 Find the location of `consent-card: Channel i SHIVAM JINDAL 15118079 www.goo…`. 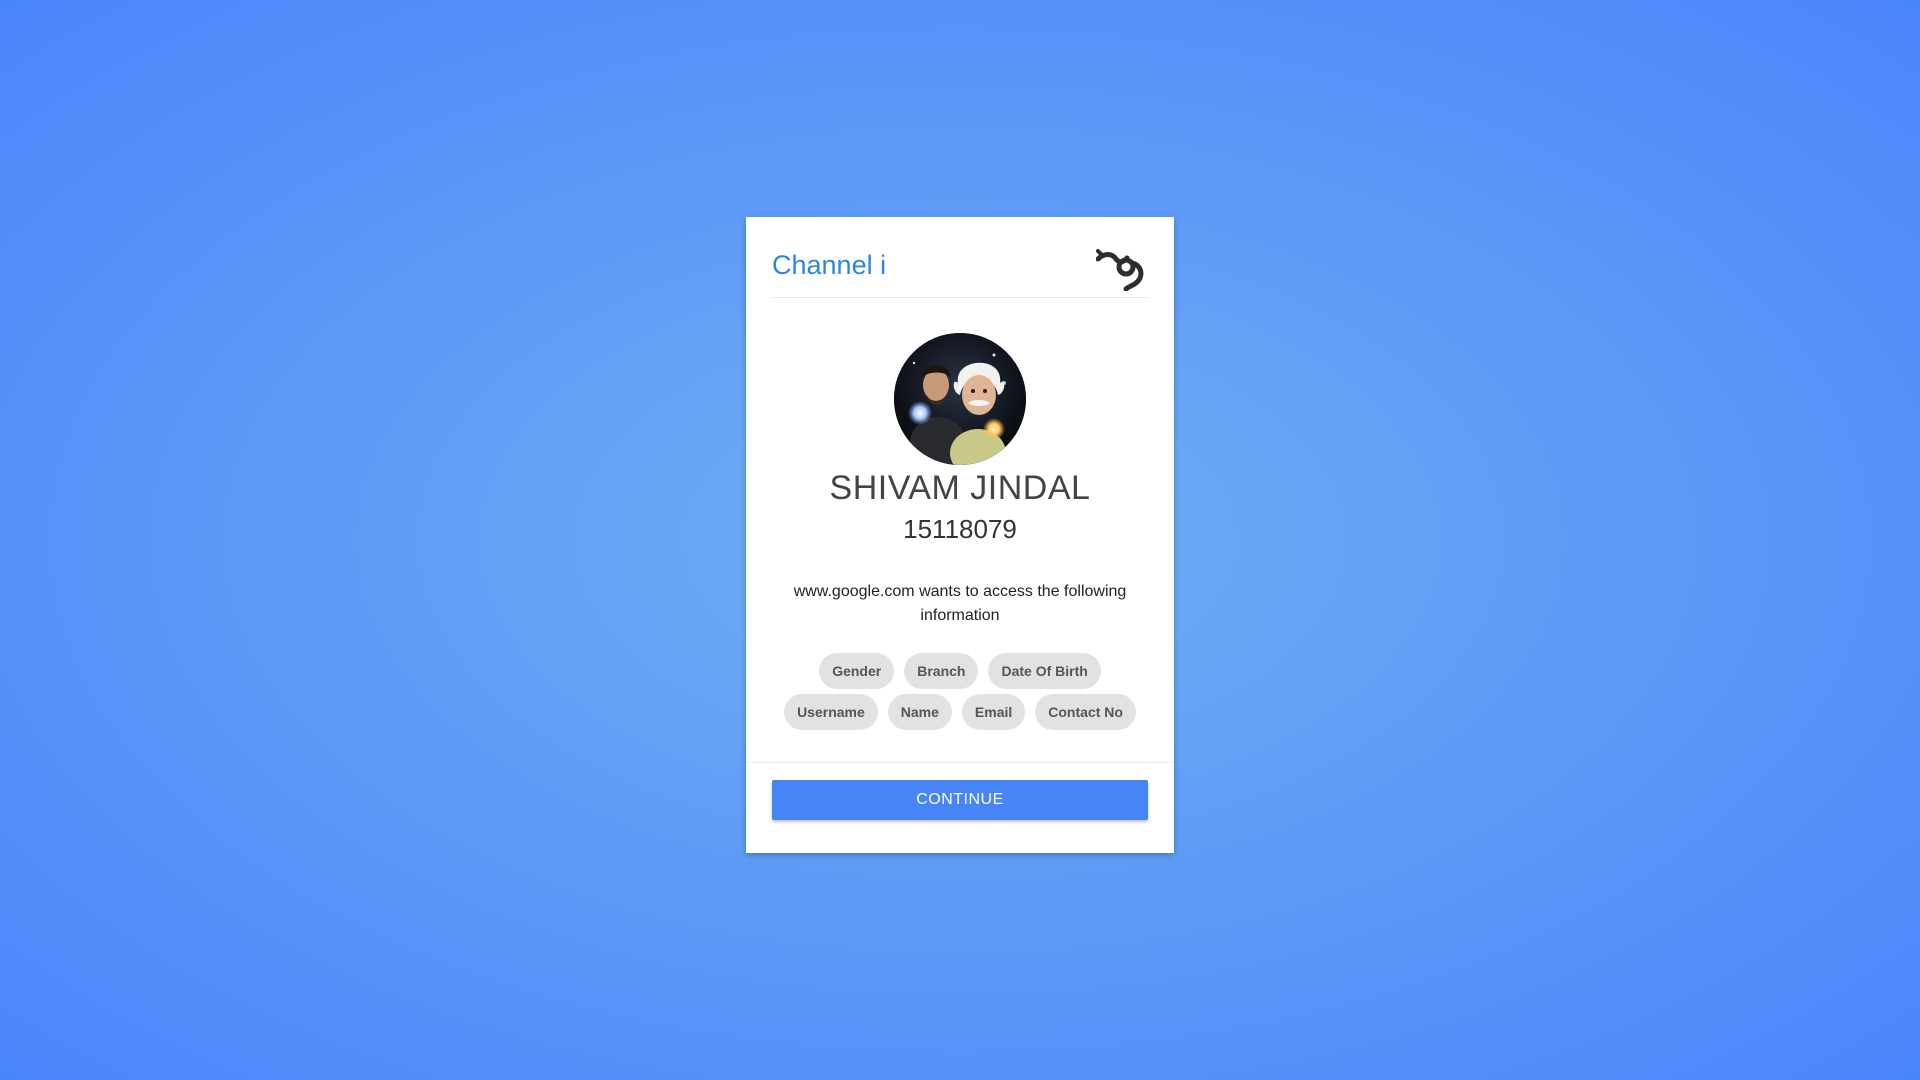

consent-card: Channel i SHIVAM JINDAL 15118079 www.goo… is located at coordinates (960, 535).